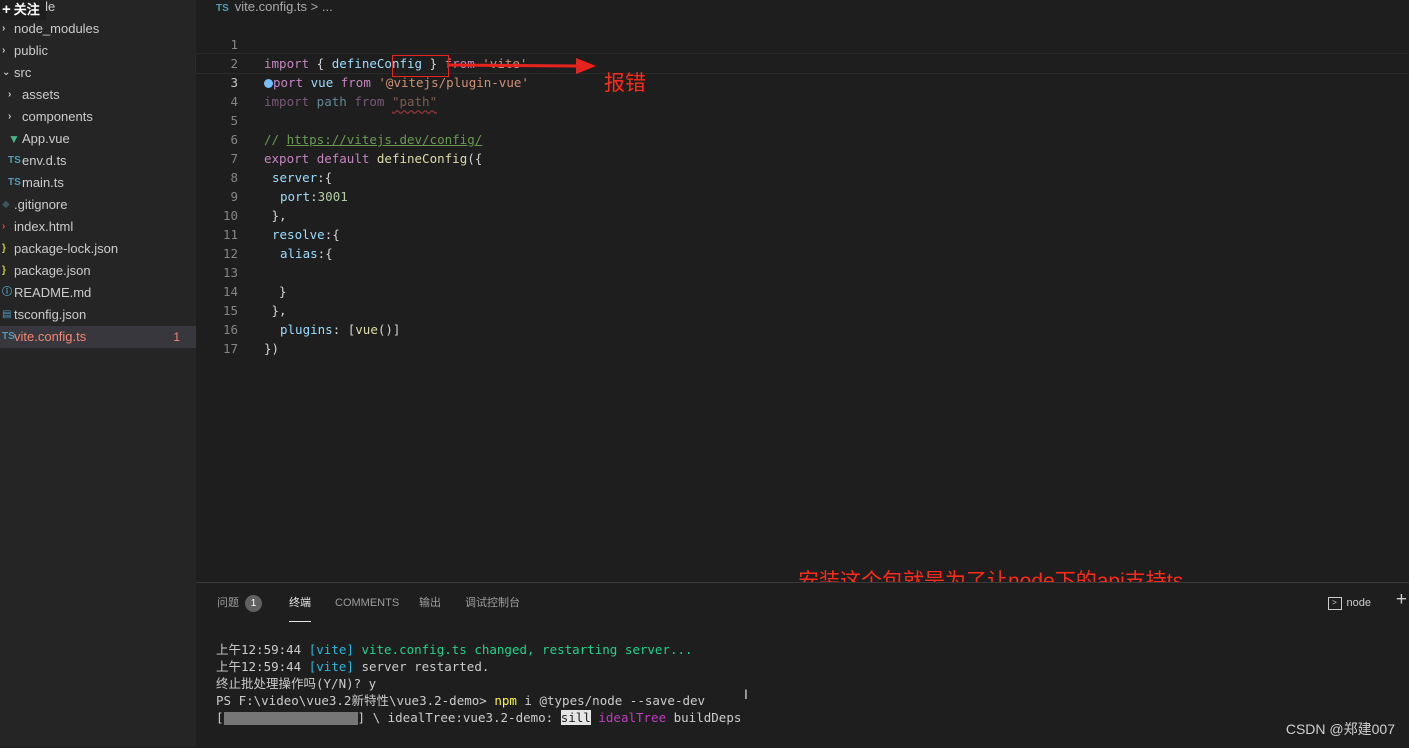 This screenshot has width=1409, height=748. Describe the element at coordinates (1340, 729) in the screenshot. I see `watermark: CSDN @郑建007` at that location.